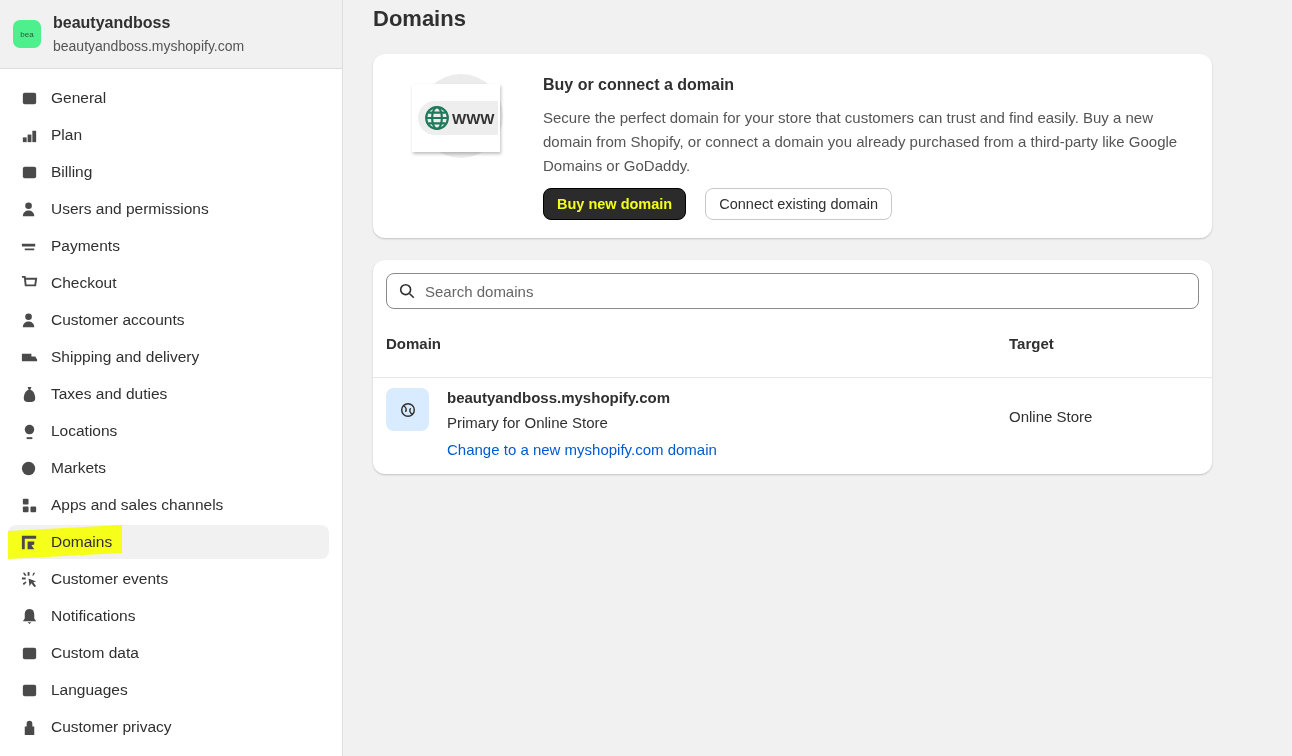  What do you see at coordinates (168, 283) in the screenshot?
I see `nav-item: Checkout` at bounding box center [168, 283].